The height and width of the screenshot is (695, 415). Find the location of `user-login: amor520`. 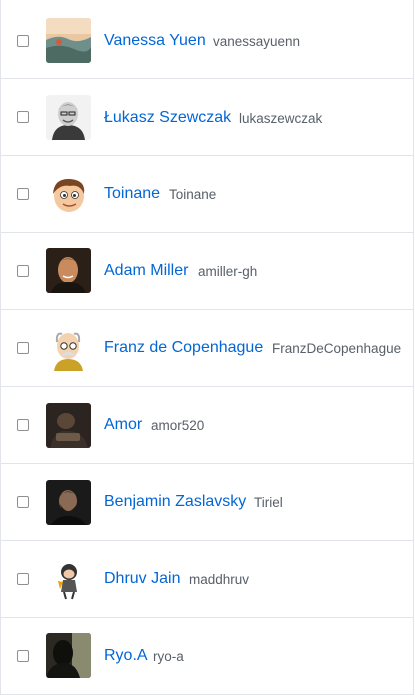

user-login: amor520 is located at coordinates (178, 425).